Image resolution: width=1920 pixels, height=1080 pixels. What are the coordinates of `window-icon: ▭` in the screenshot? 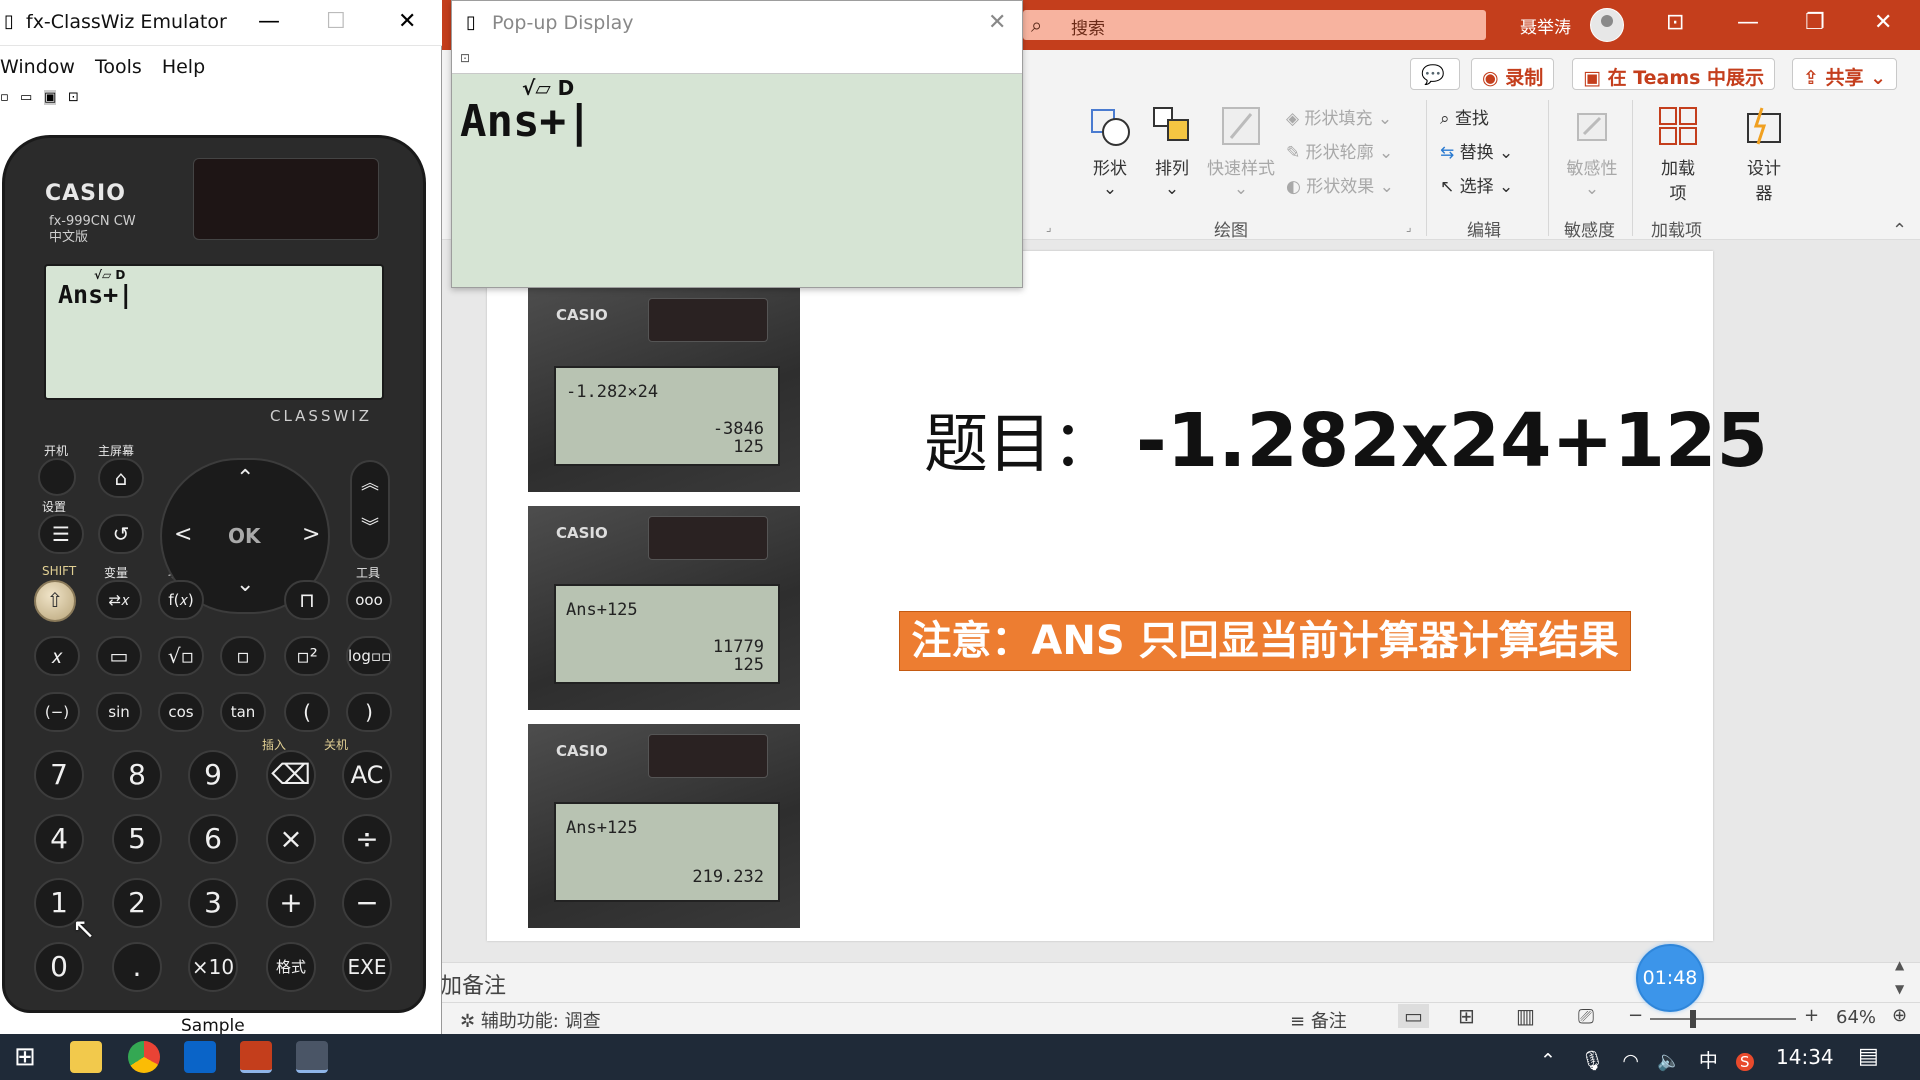 It's located at (26, 97).